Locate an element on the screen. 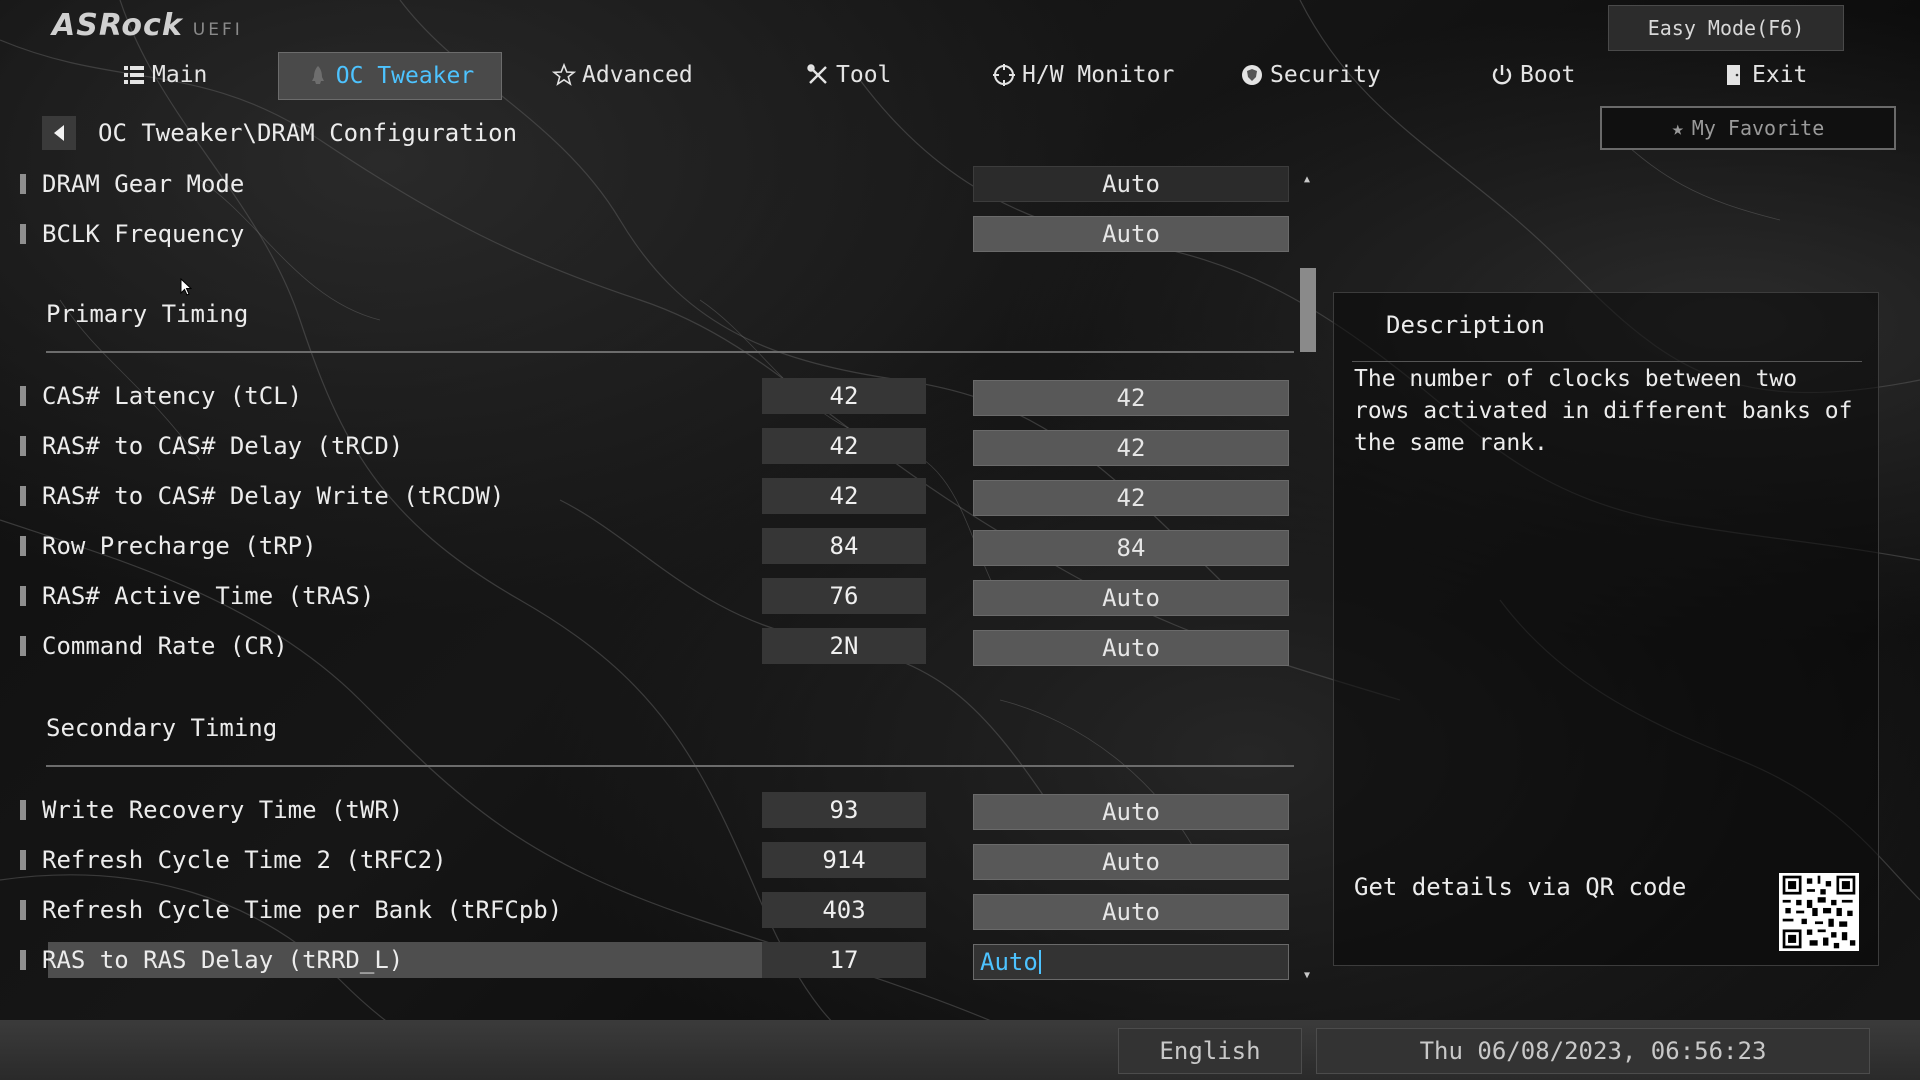 Image resolution: width=1920 pixels, height=1080 pixels. current-value: 2N is located at coordinates (844, 646).